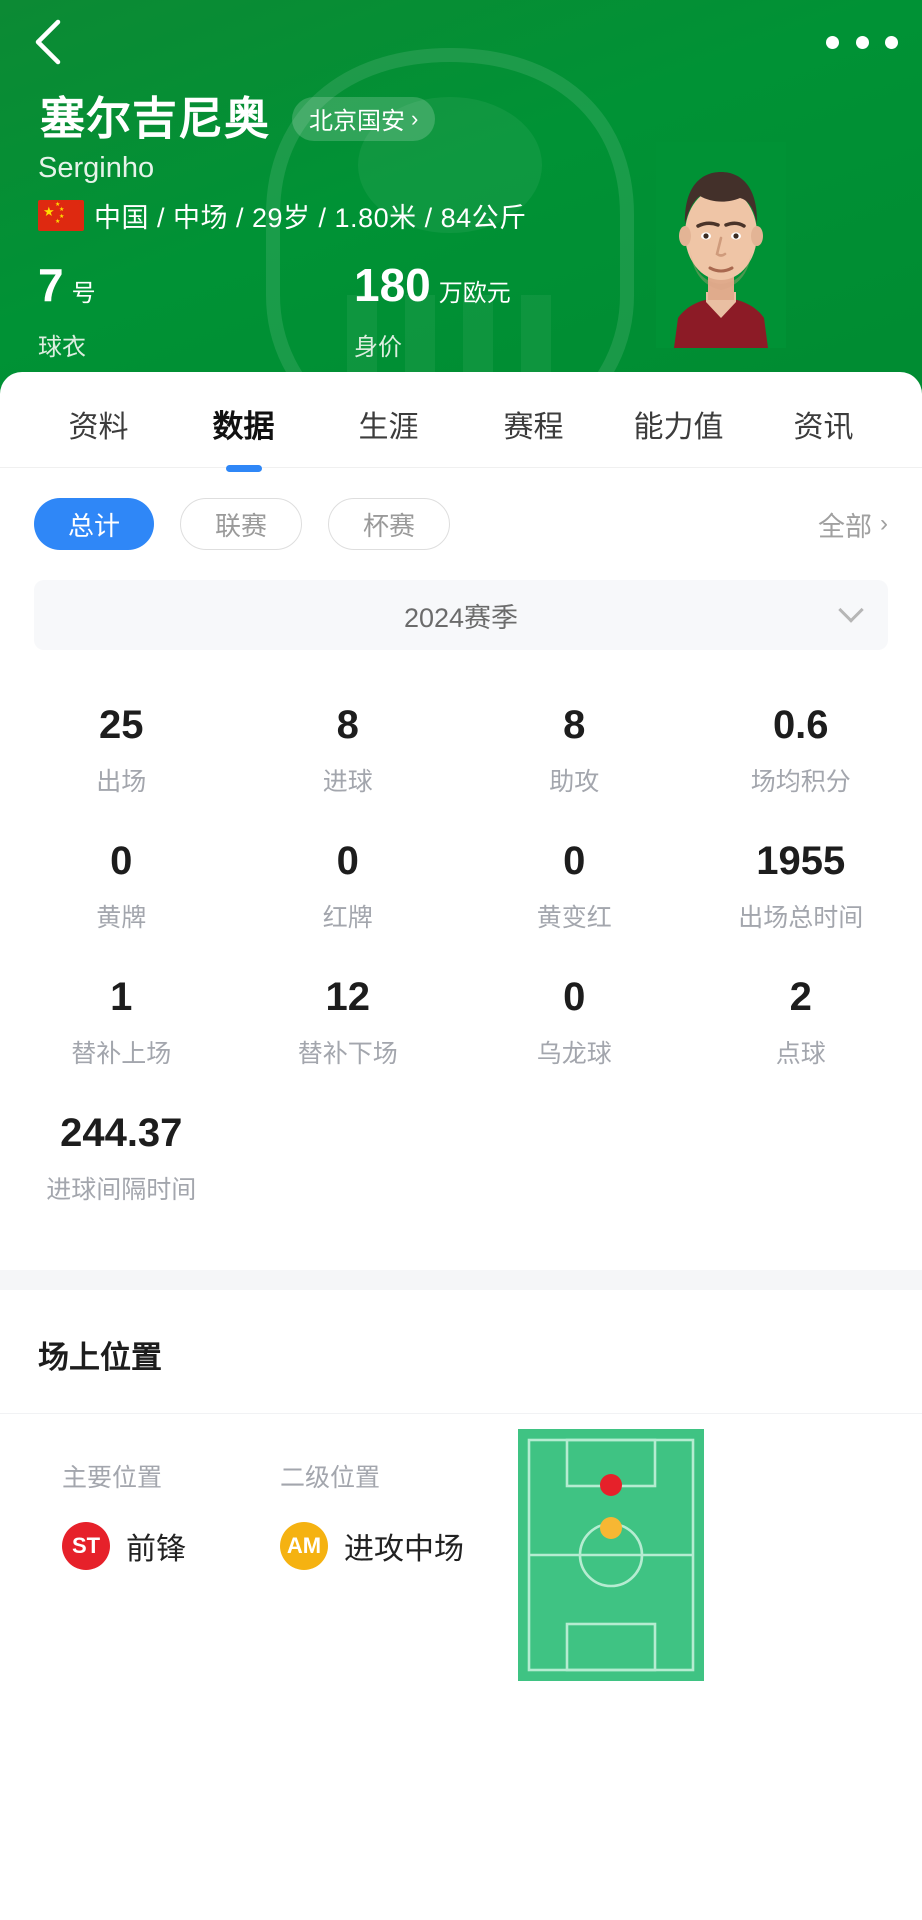 Image resolution: width=922 pixels, height=1920 pixels. I want to click on stat-value: 1, so click(121, 997).